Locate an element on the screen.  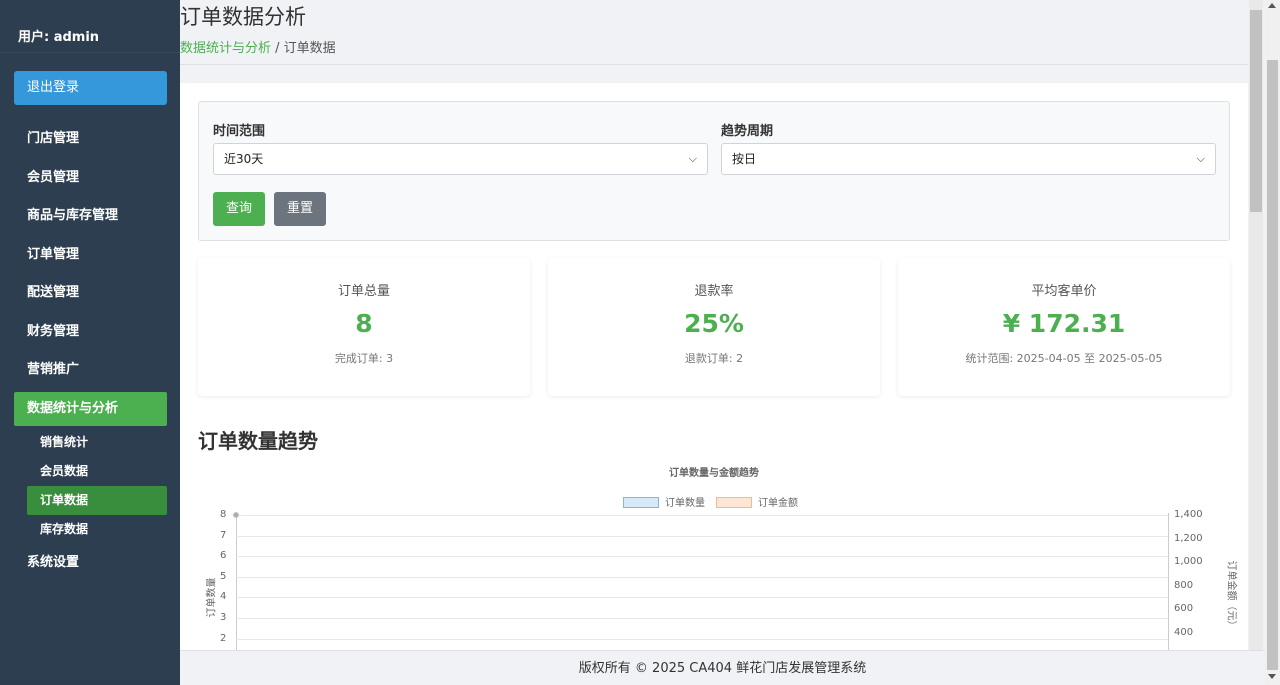
content-scroll-thumb is located at coordinates (1256, 111).